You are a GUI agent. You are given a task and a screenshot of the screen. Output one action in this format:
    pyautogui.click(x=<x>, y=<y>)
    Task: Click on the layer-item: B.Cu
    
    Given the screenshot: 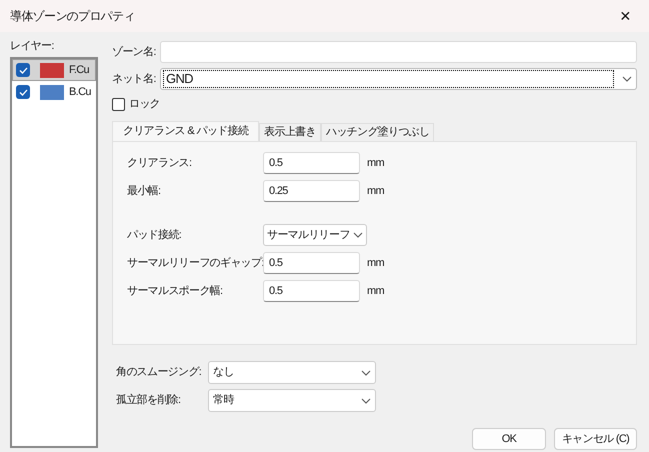 What is the action you would take?
    pyautogui.click(x=54, y=92)
    